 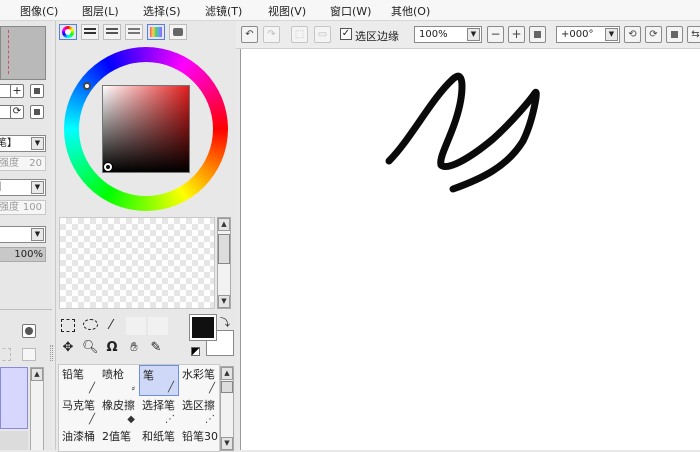 What do you see at coordinates (287, 11) in the screenshot?
I see `menu-view: 视图(V)` at bounding box center [287, 11].